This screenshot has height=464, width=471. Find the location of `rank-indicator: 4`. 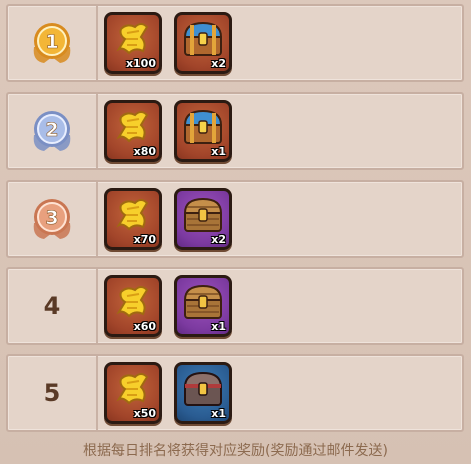

rank-indicator: 4 is located at coordinates (52, 306).